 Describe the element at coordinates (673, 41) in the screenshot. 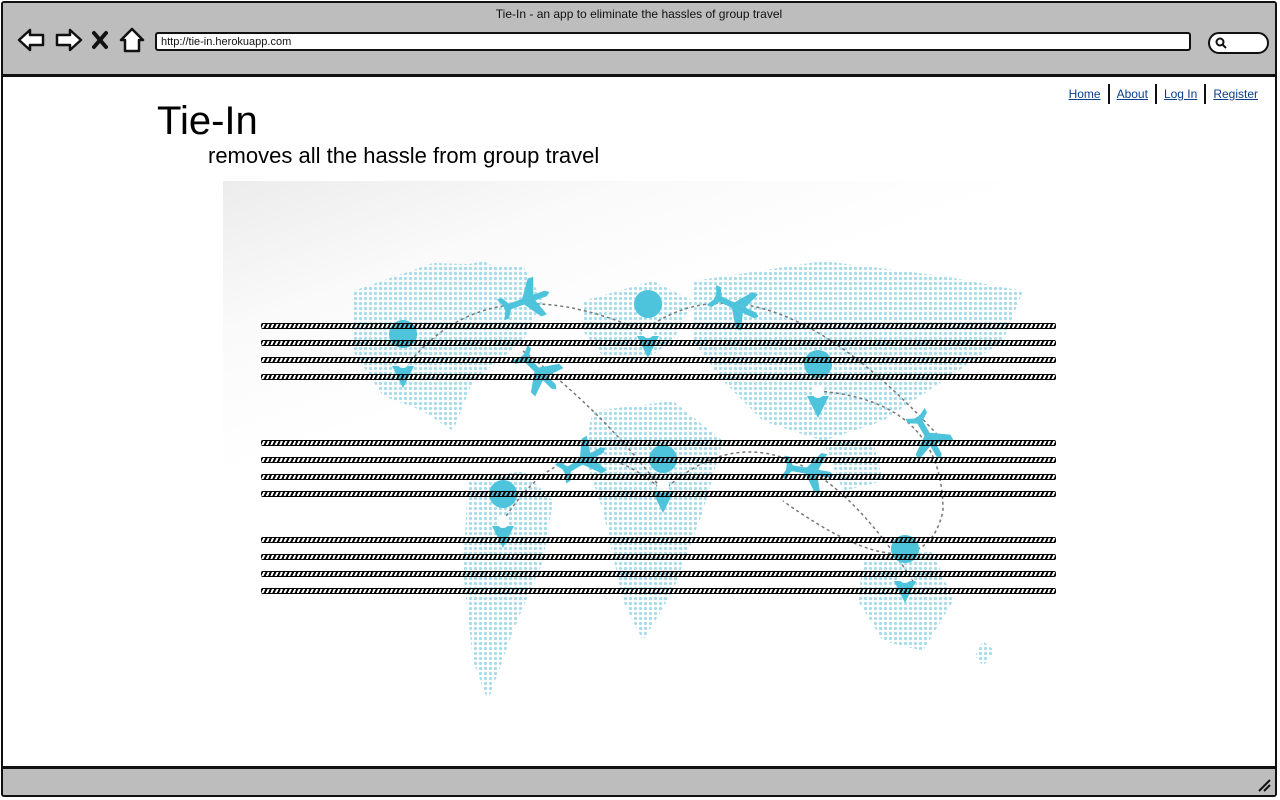

I see `address-bar: http://tie-in.herokuapp.com` at that location.